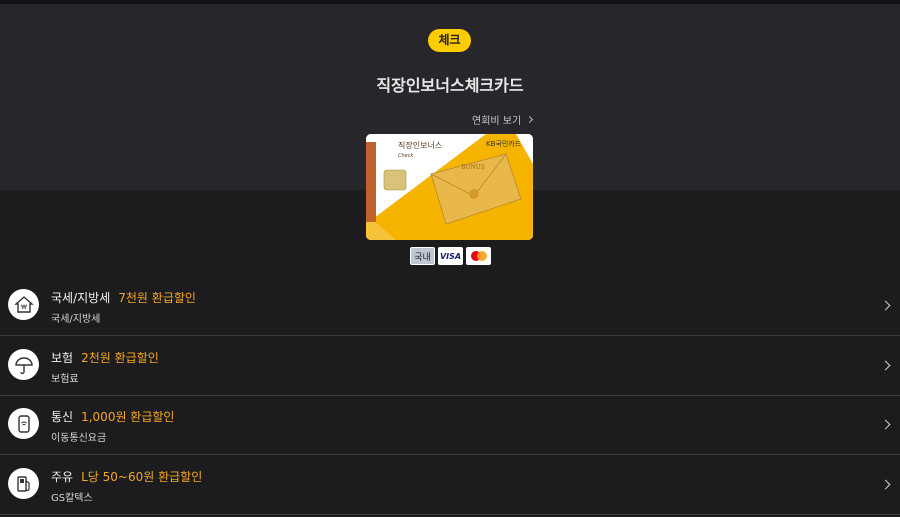  I want to click on tax-house-icon: ₩, so click(23, 304).